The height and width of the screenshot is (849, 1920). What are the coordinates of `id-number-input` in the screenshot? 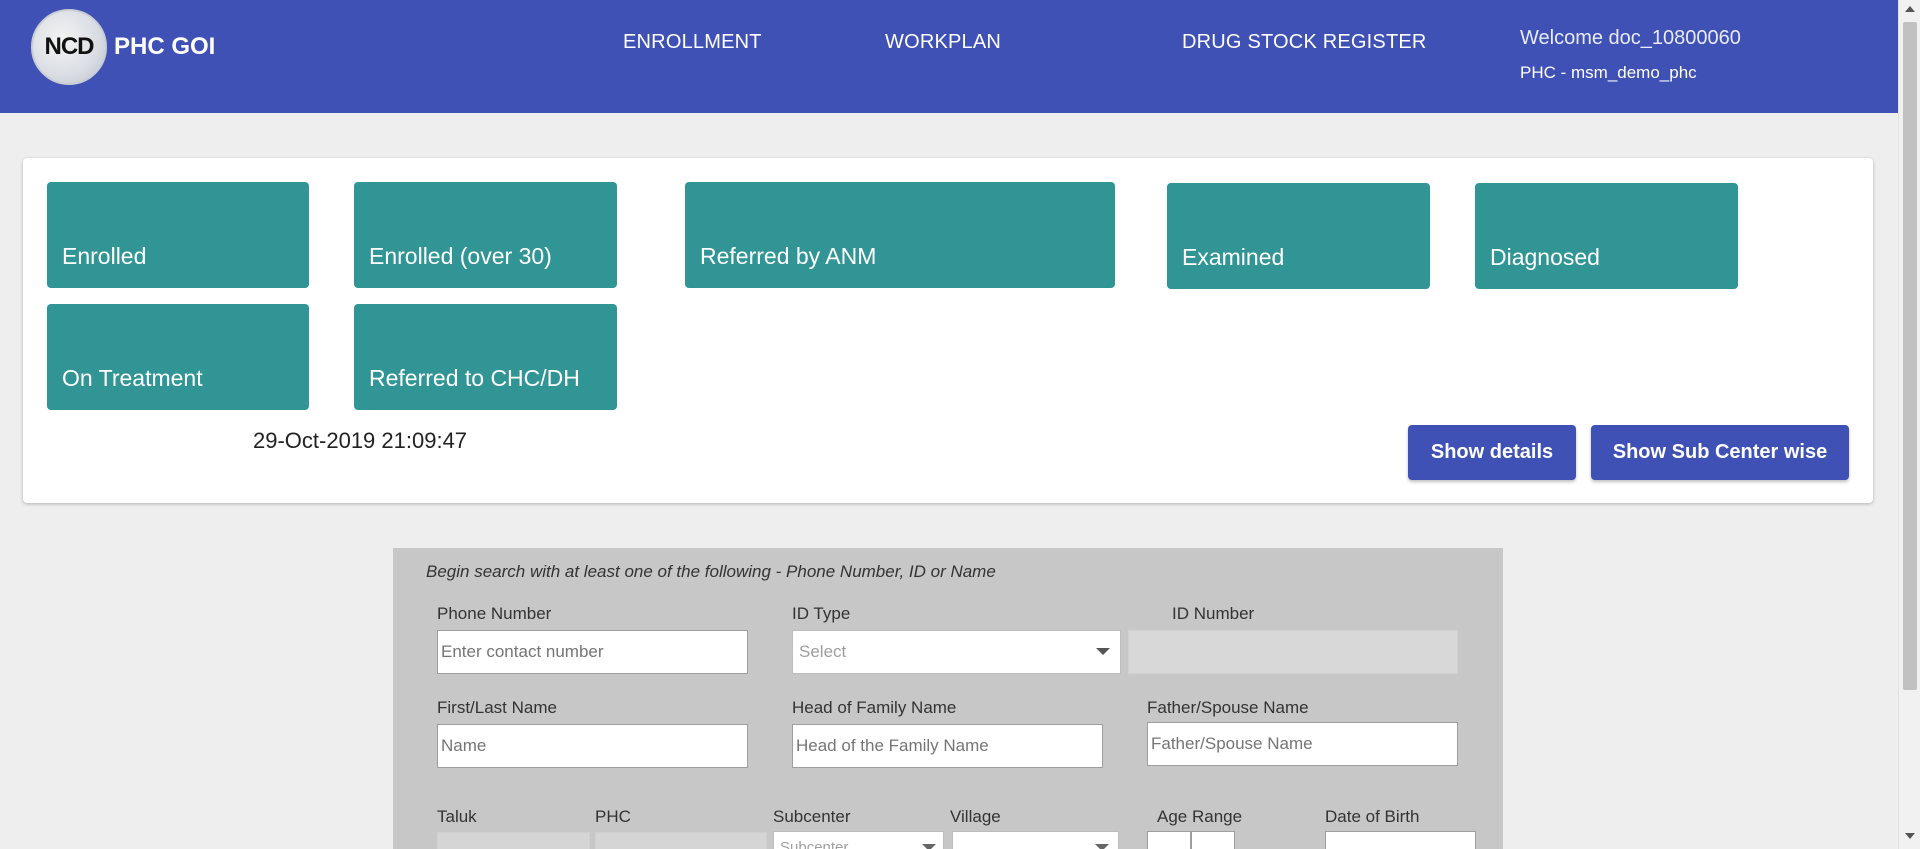 It's located at (1293, 652).